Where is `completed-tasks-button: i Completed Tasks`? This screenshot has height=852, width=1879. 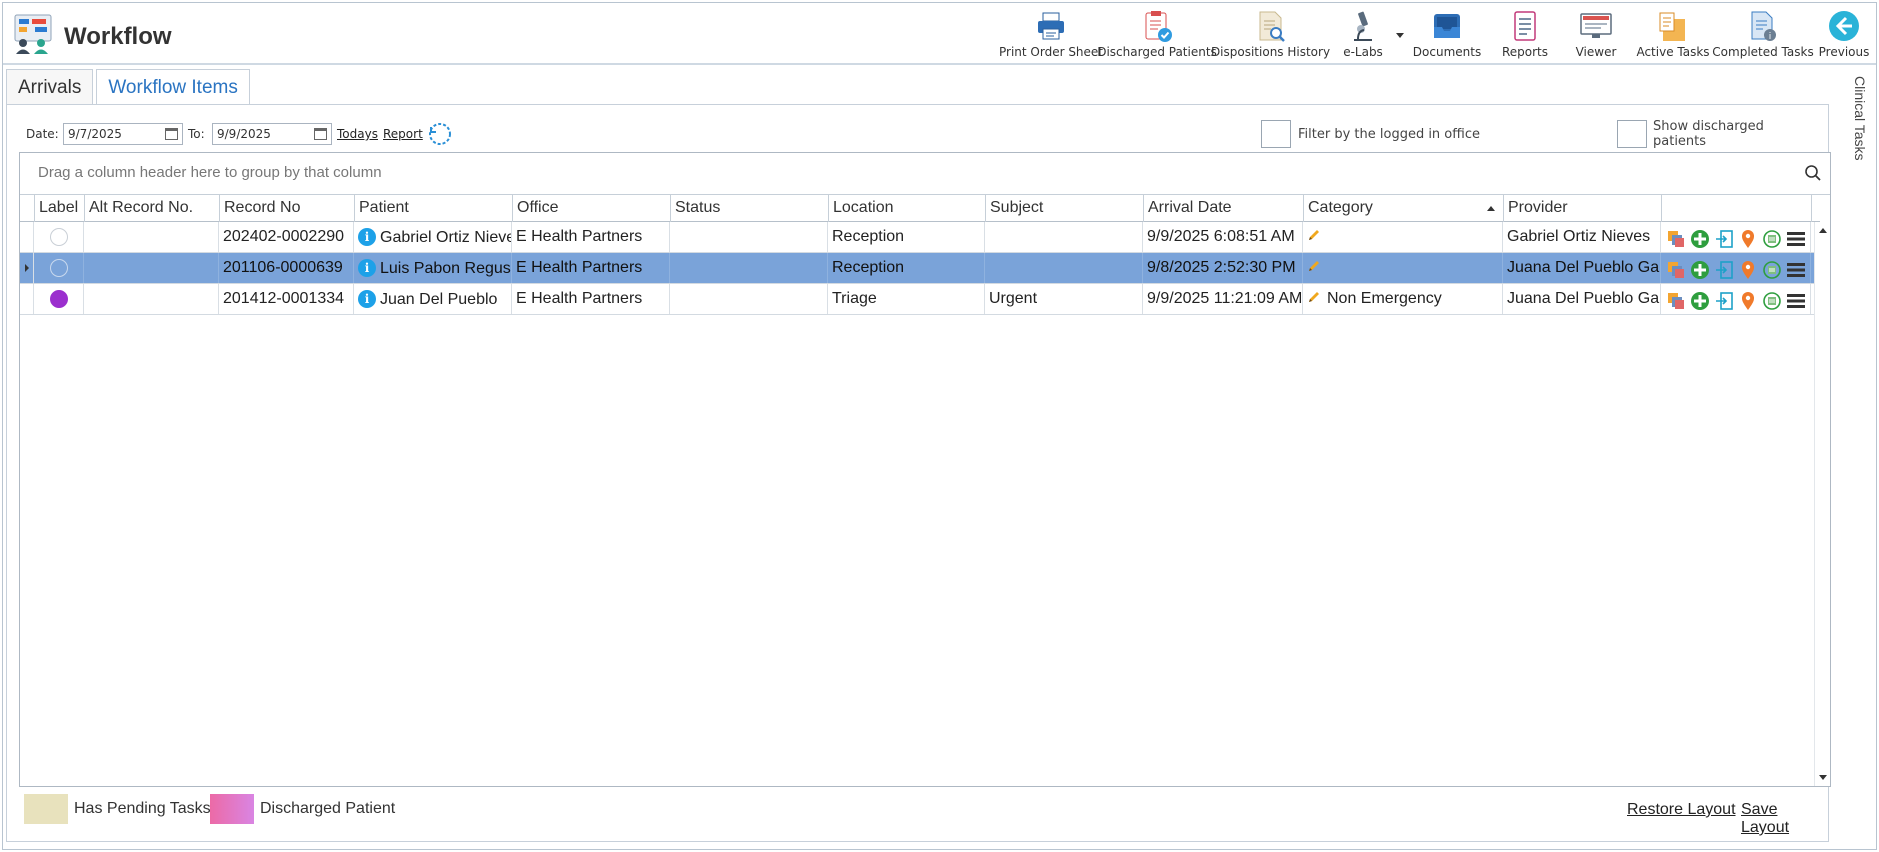 completed-tasks-button: i Completed Tasks is located at coordinates (1763, 34).